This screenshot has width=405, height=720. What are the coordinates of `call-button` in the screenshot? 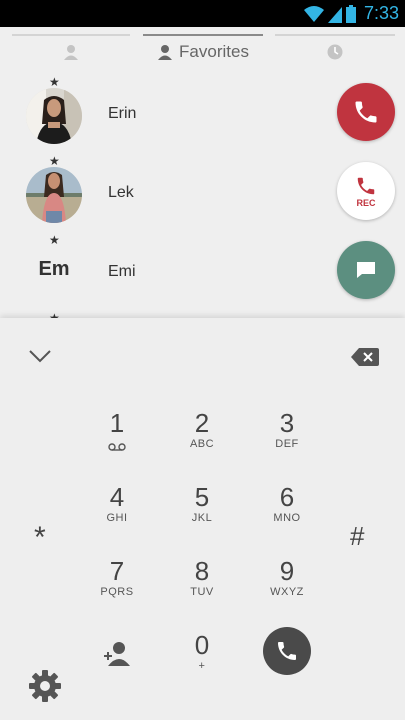 It's located at (366, 112).